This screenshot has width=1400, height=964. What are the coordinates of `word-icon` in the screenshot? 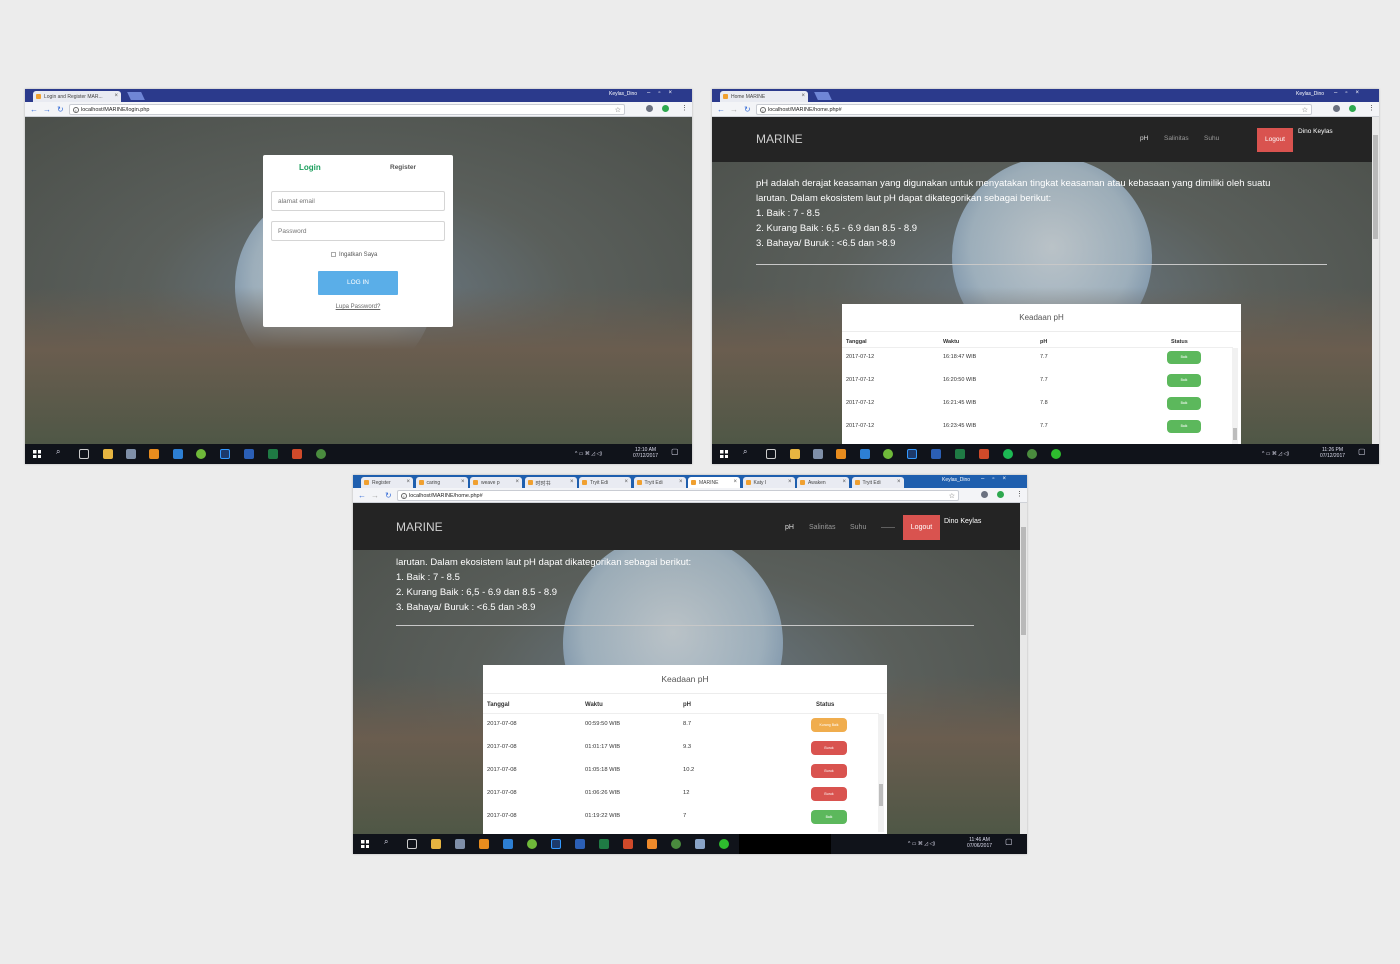 It's located at (580, 844).